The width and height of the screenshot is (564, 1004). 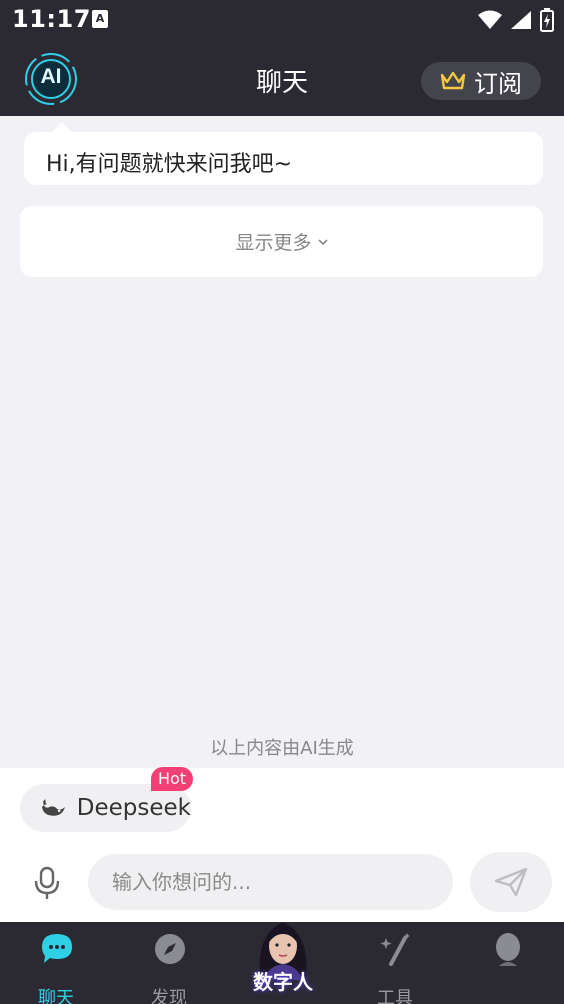 What do you see at coordinates (498, 83) in the screenshot?
I see `subscribe-label: 订阅` at bounding box center [498, 83].